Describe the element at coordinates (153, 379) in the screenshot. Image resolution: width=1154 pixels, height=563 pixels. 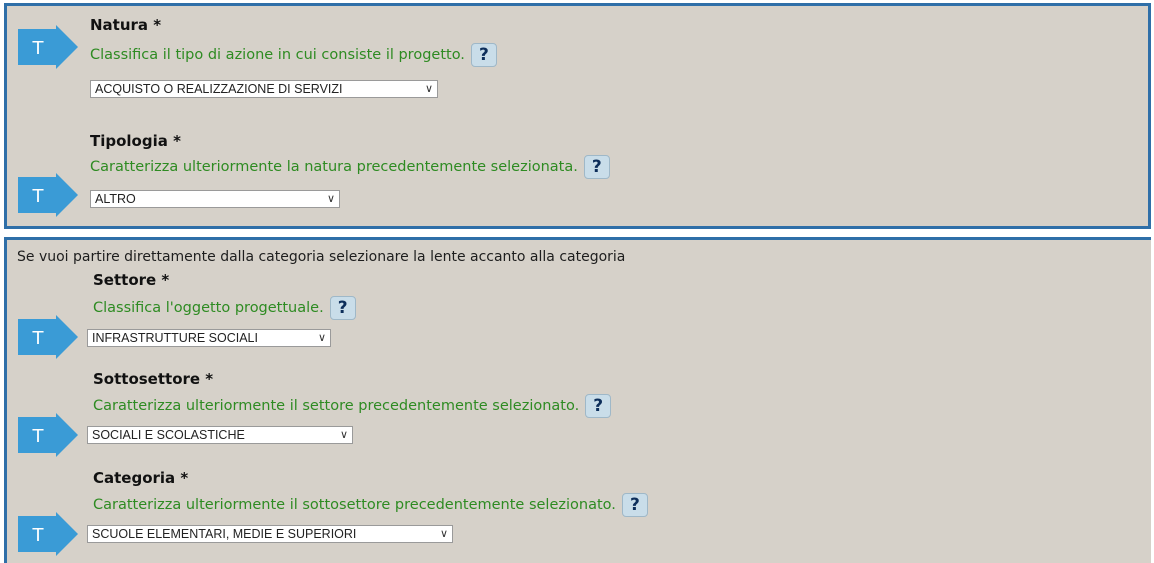
I see `sottosettore-label: Sottosettore *` at that location.